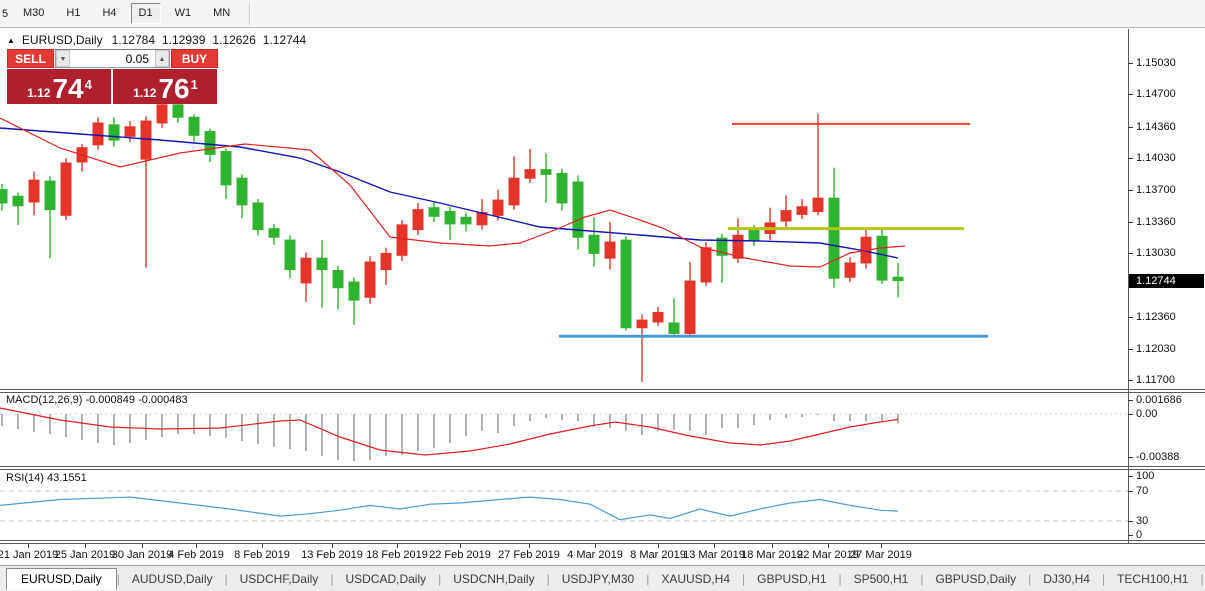  I want to click on date-label: 21 Jan 2019, so click(29, 555).